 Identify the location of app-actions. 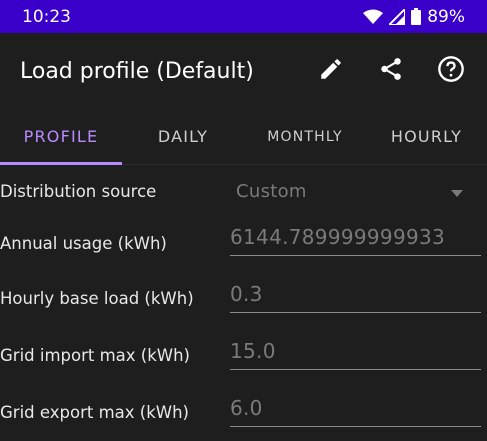
(391, 71).